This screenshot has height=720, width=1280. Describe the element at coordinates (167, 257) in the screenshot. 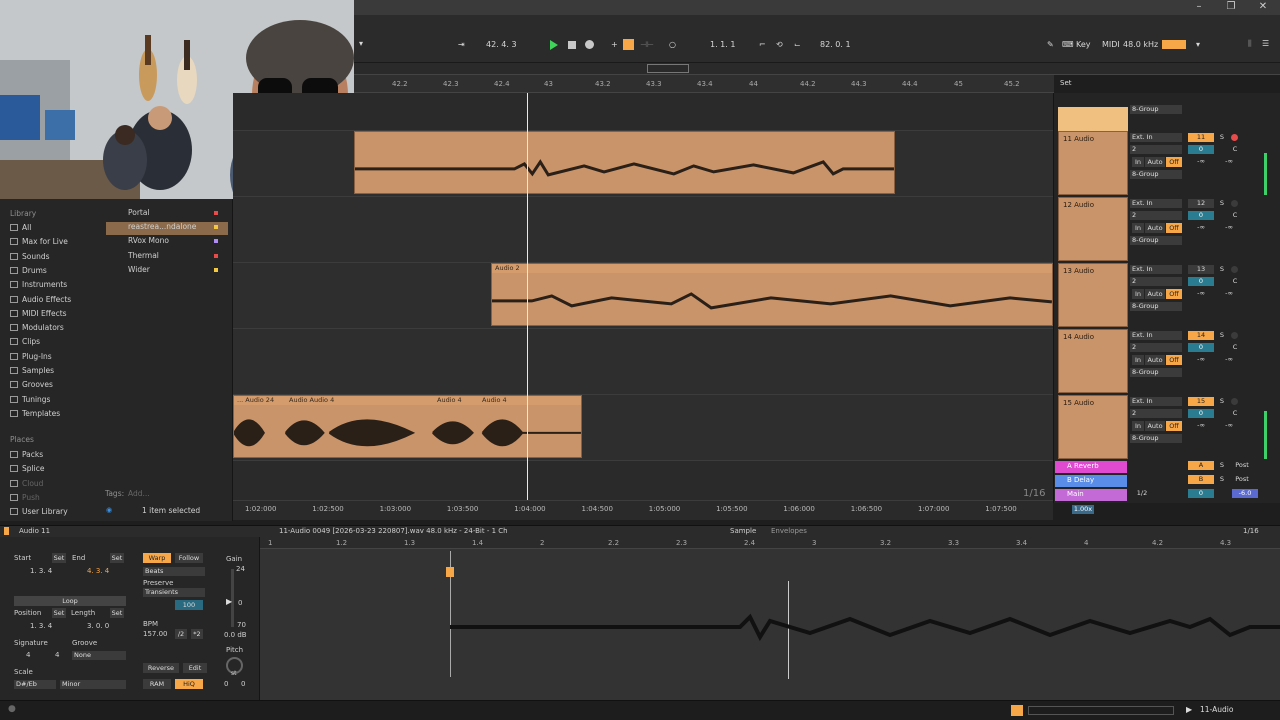

I see `browser-file: Thermal` at that location.